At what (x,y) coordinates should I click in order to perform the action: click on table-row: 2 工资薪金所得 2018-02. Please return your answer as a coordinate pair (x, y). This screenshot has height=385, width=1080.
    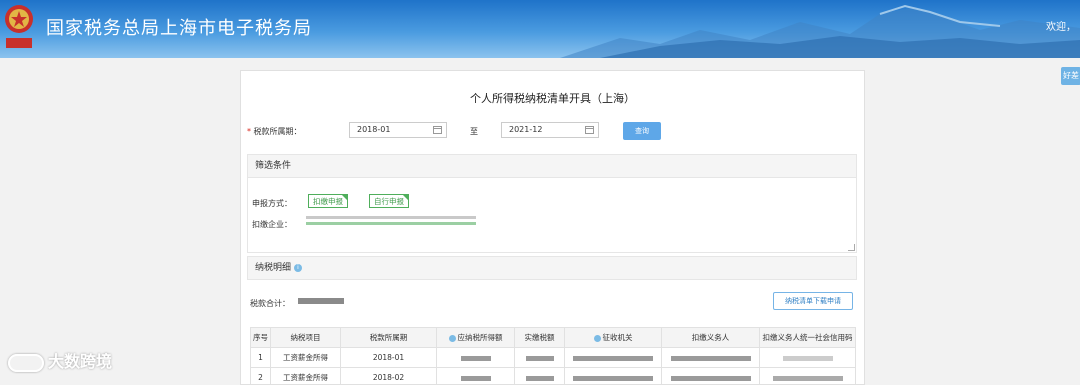
    Looking at the image, I should click on (553, 376).